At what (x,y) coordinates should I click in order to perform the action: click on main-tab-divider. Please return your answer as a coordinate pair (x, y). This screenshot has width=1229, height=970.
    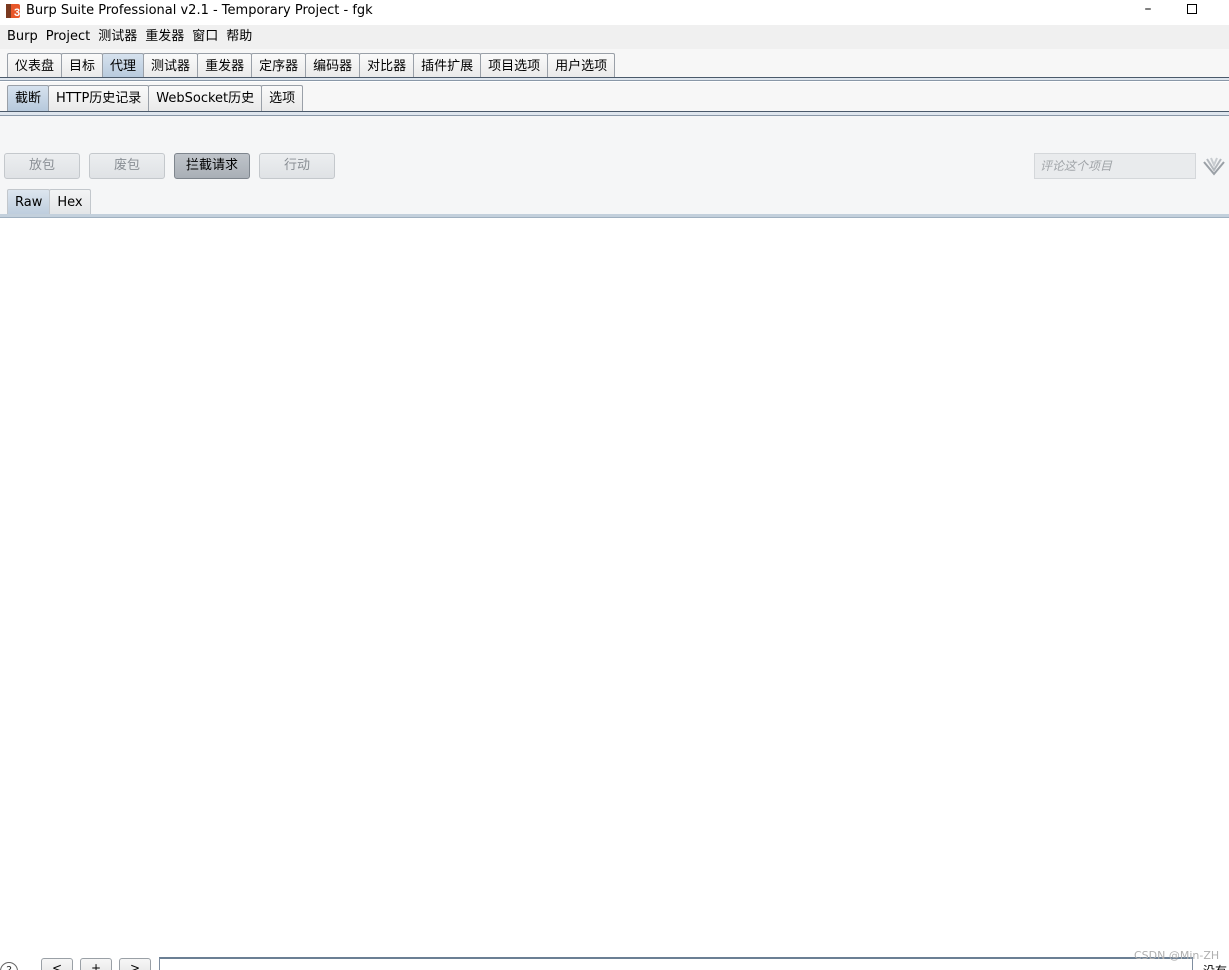
    Looking at the image, I should click on (614, 79).